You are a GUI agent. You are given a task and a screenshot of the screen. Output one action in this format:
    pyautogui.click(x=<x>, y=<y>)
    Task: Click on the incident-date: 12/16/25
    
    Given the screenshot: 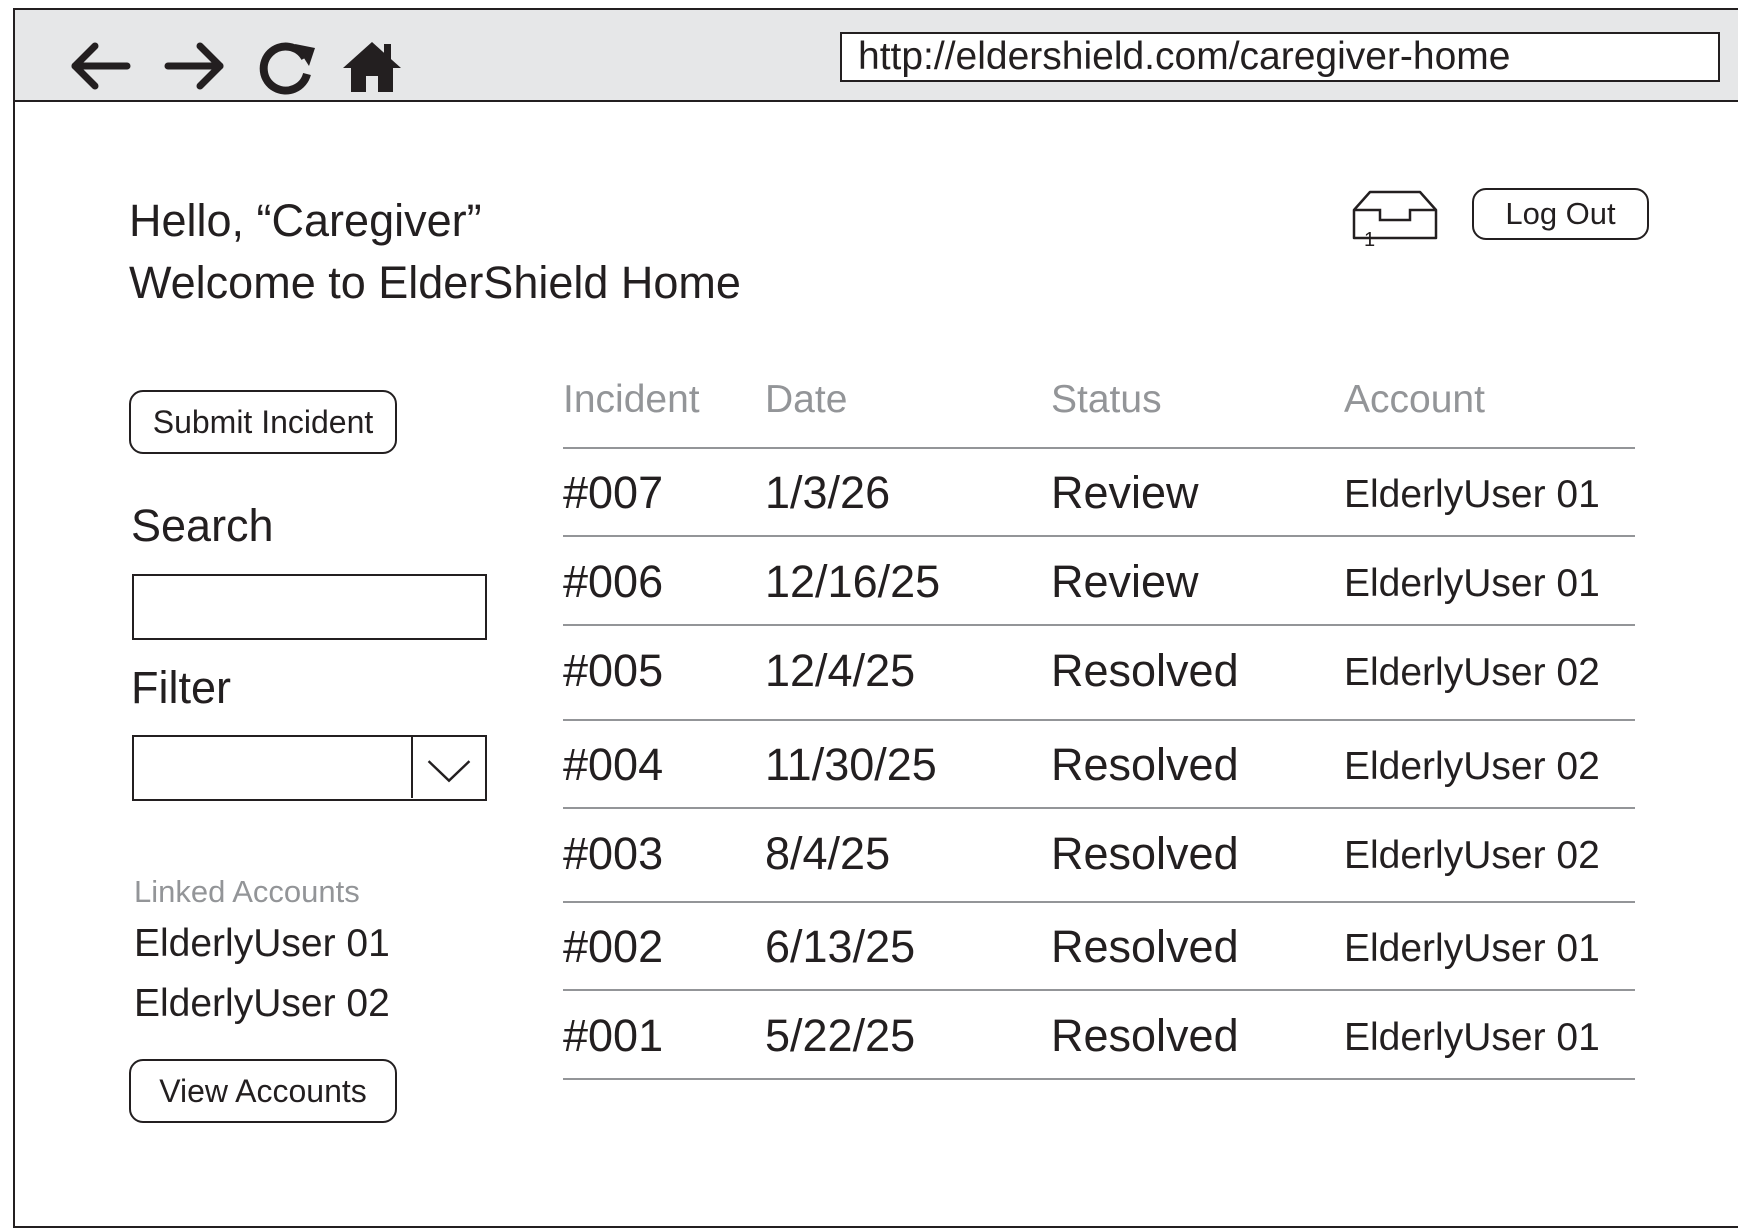 What is the action you would take?
    pyautogui.click(x=853, y=581)
    